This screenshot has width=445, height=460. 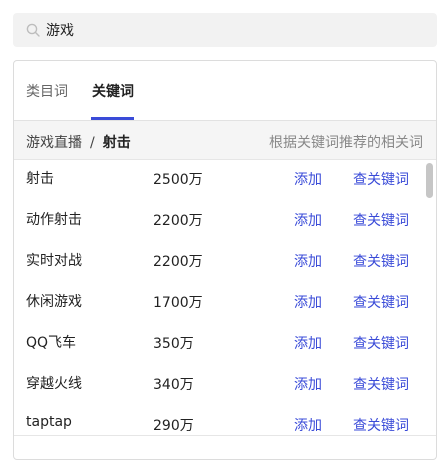 I want to click on breadcrumb-parent: 游戏直播, so click(x=54, y=143).